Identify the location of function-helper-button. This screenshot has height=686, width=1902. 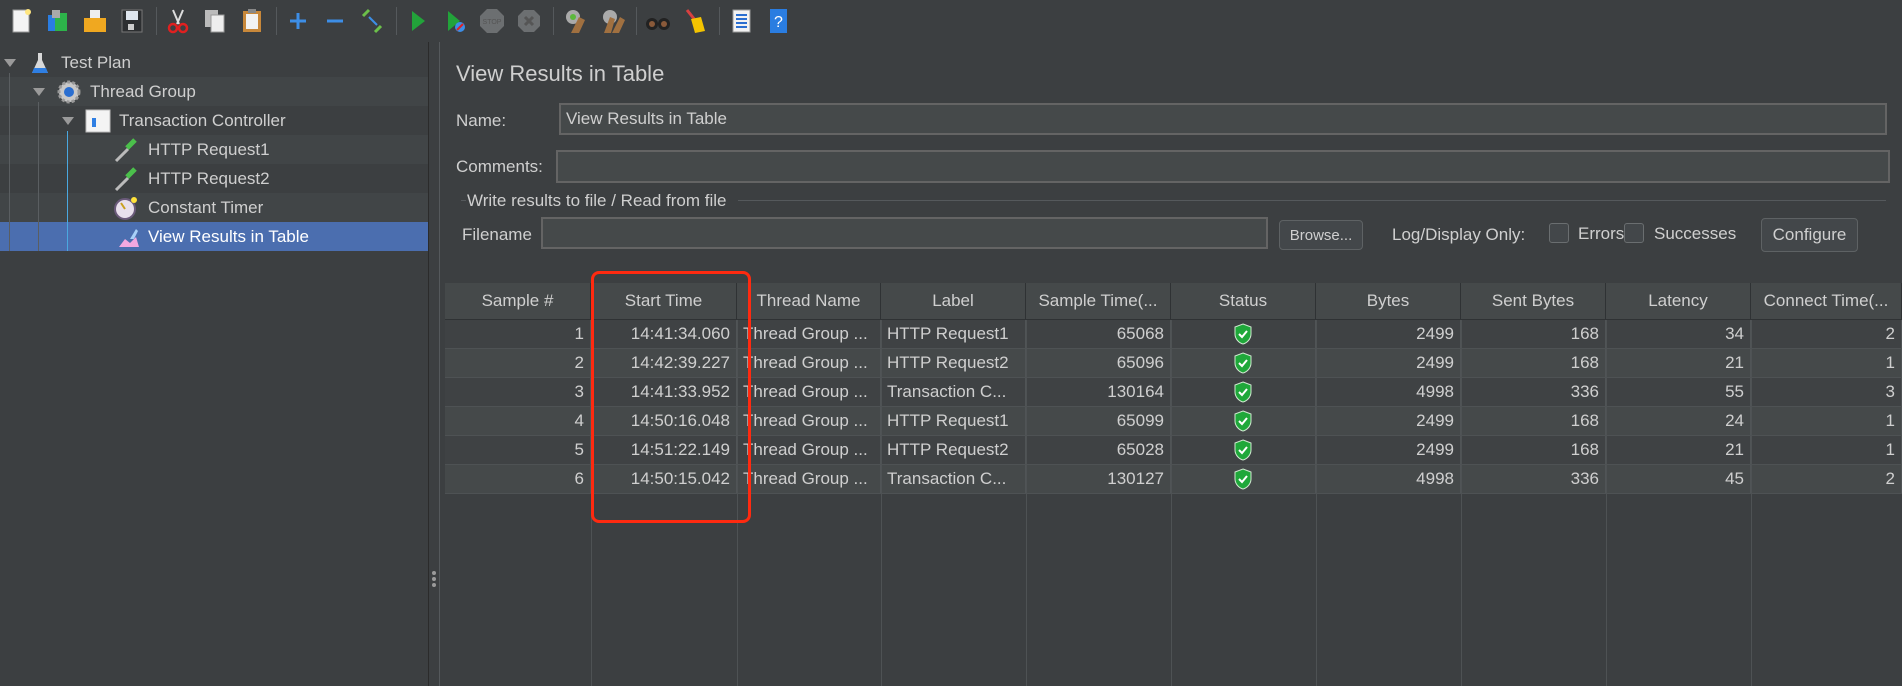
(741, 21).